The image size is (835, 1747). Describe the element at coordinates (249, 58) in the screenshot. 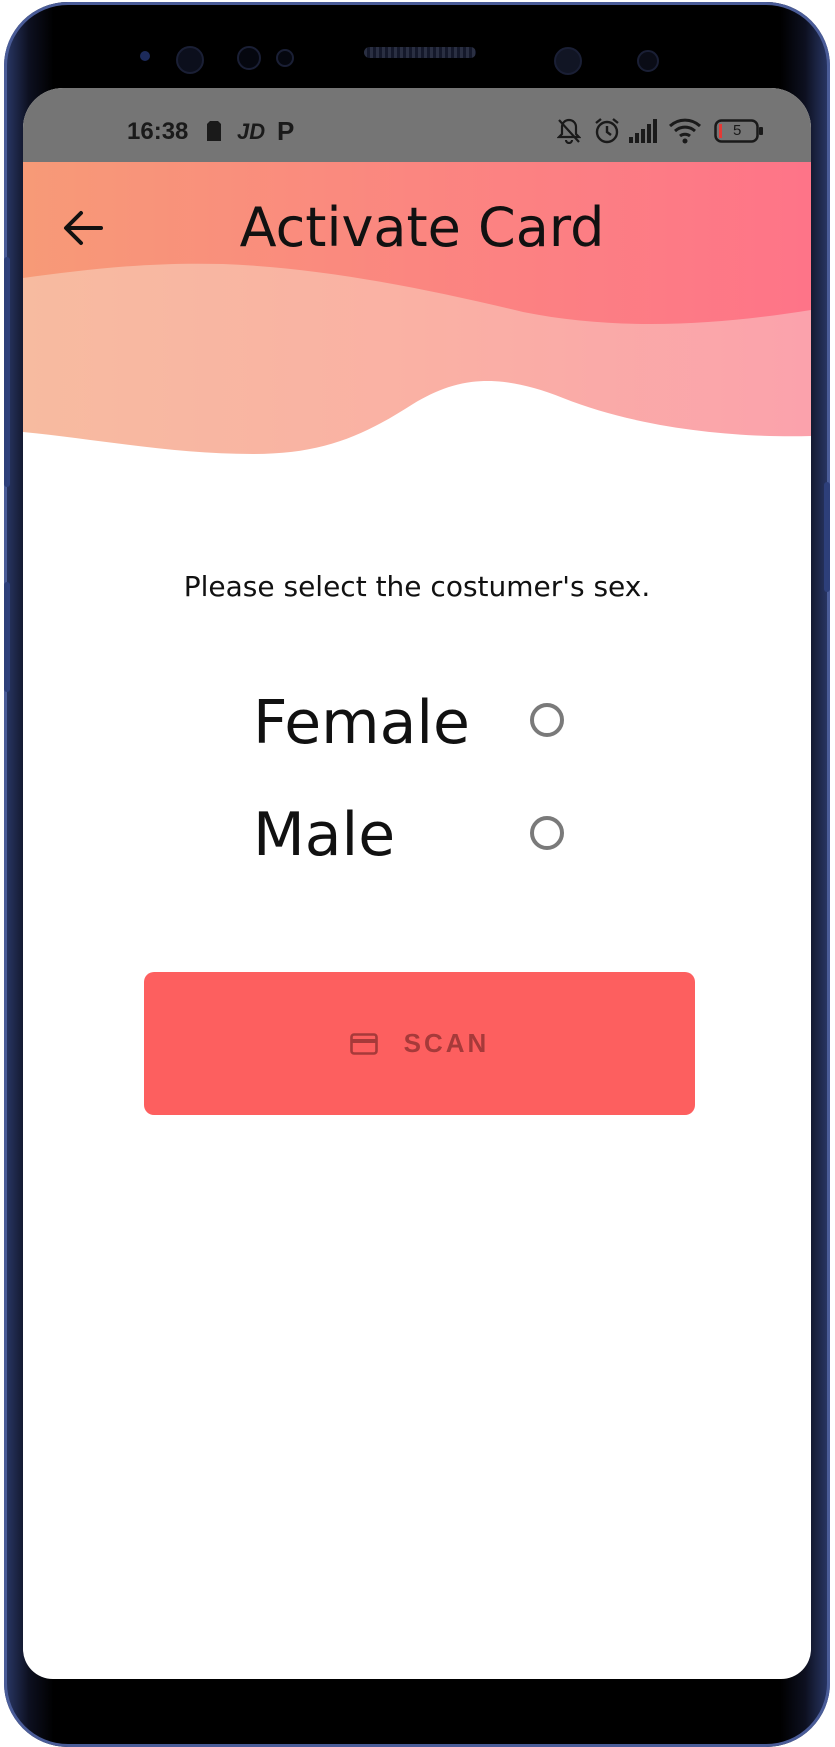

I see `iris-sensor` at that location.